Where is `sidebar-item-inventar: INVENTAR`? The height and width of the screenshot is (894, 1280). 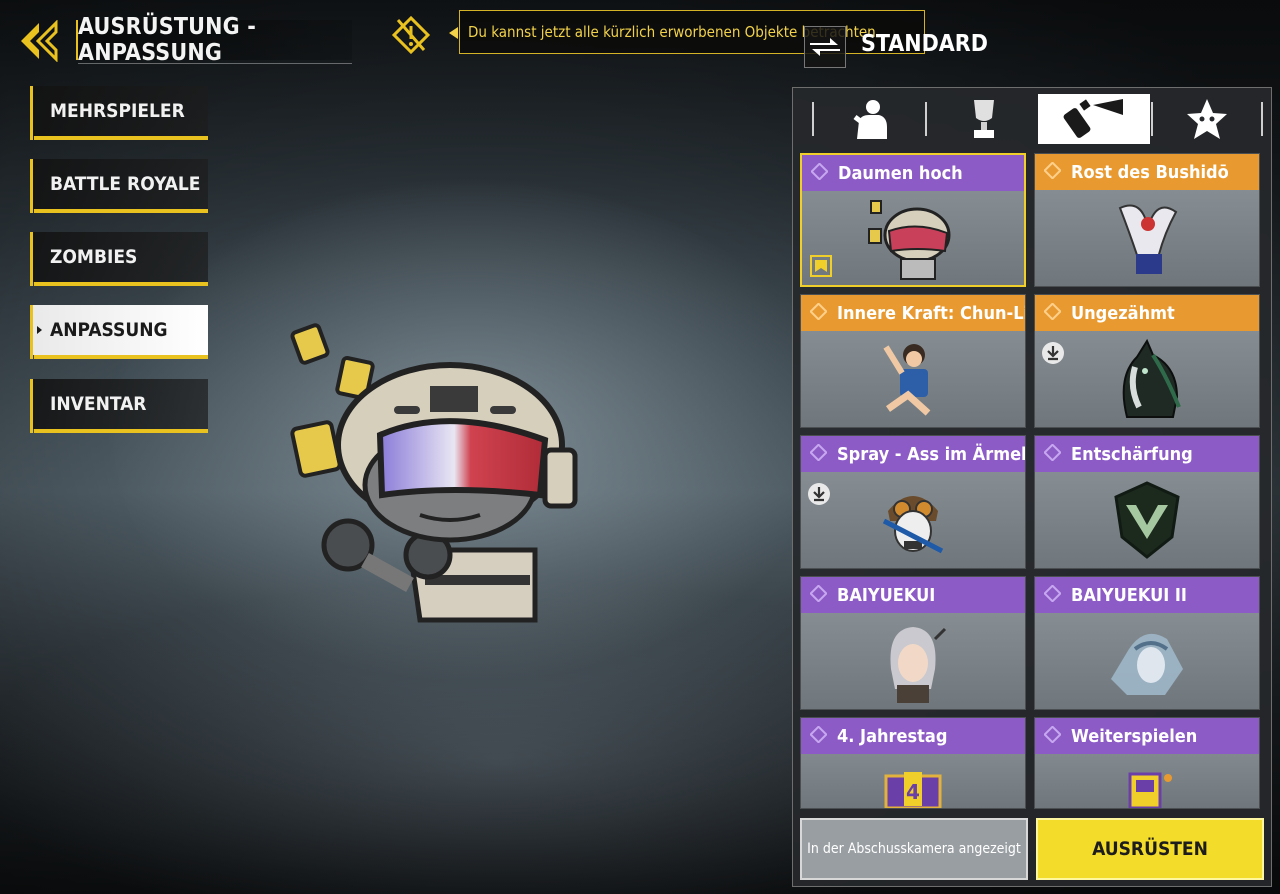 sidebar-item-inventar: INVENTAR is located at coordinates (119, 406).